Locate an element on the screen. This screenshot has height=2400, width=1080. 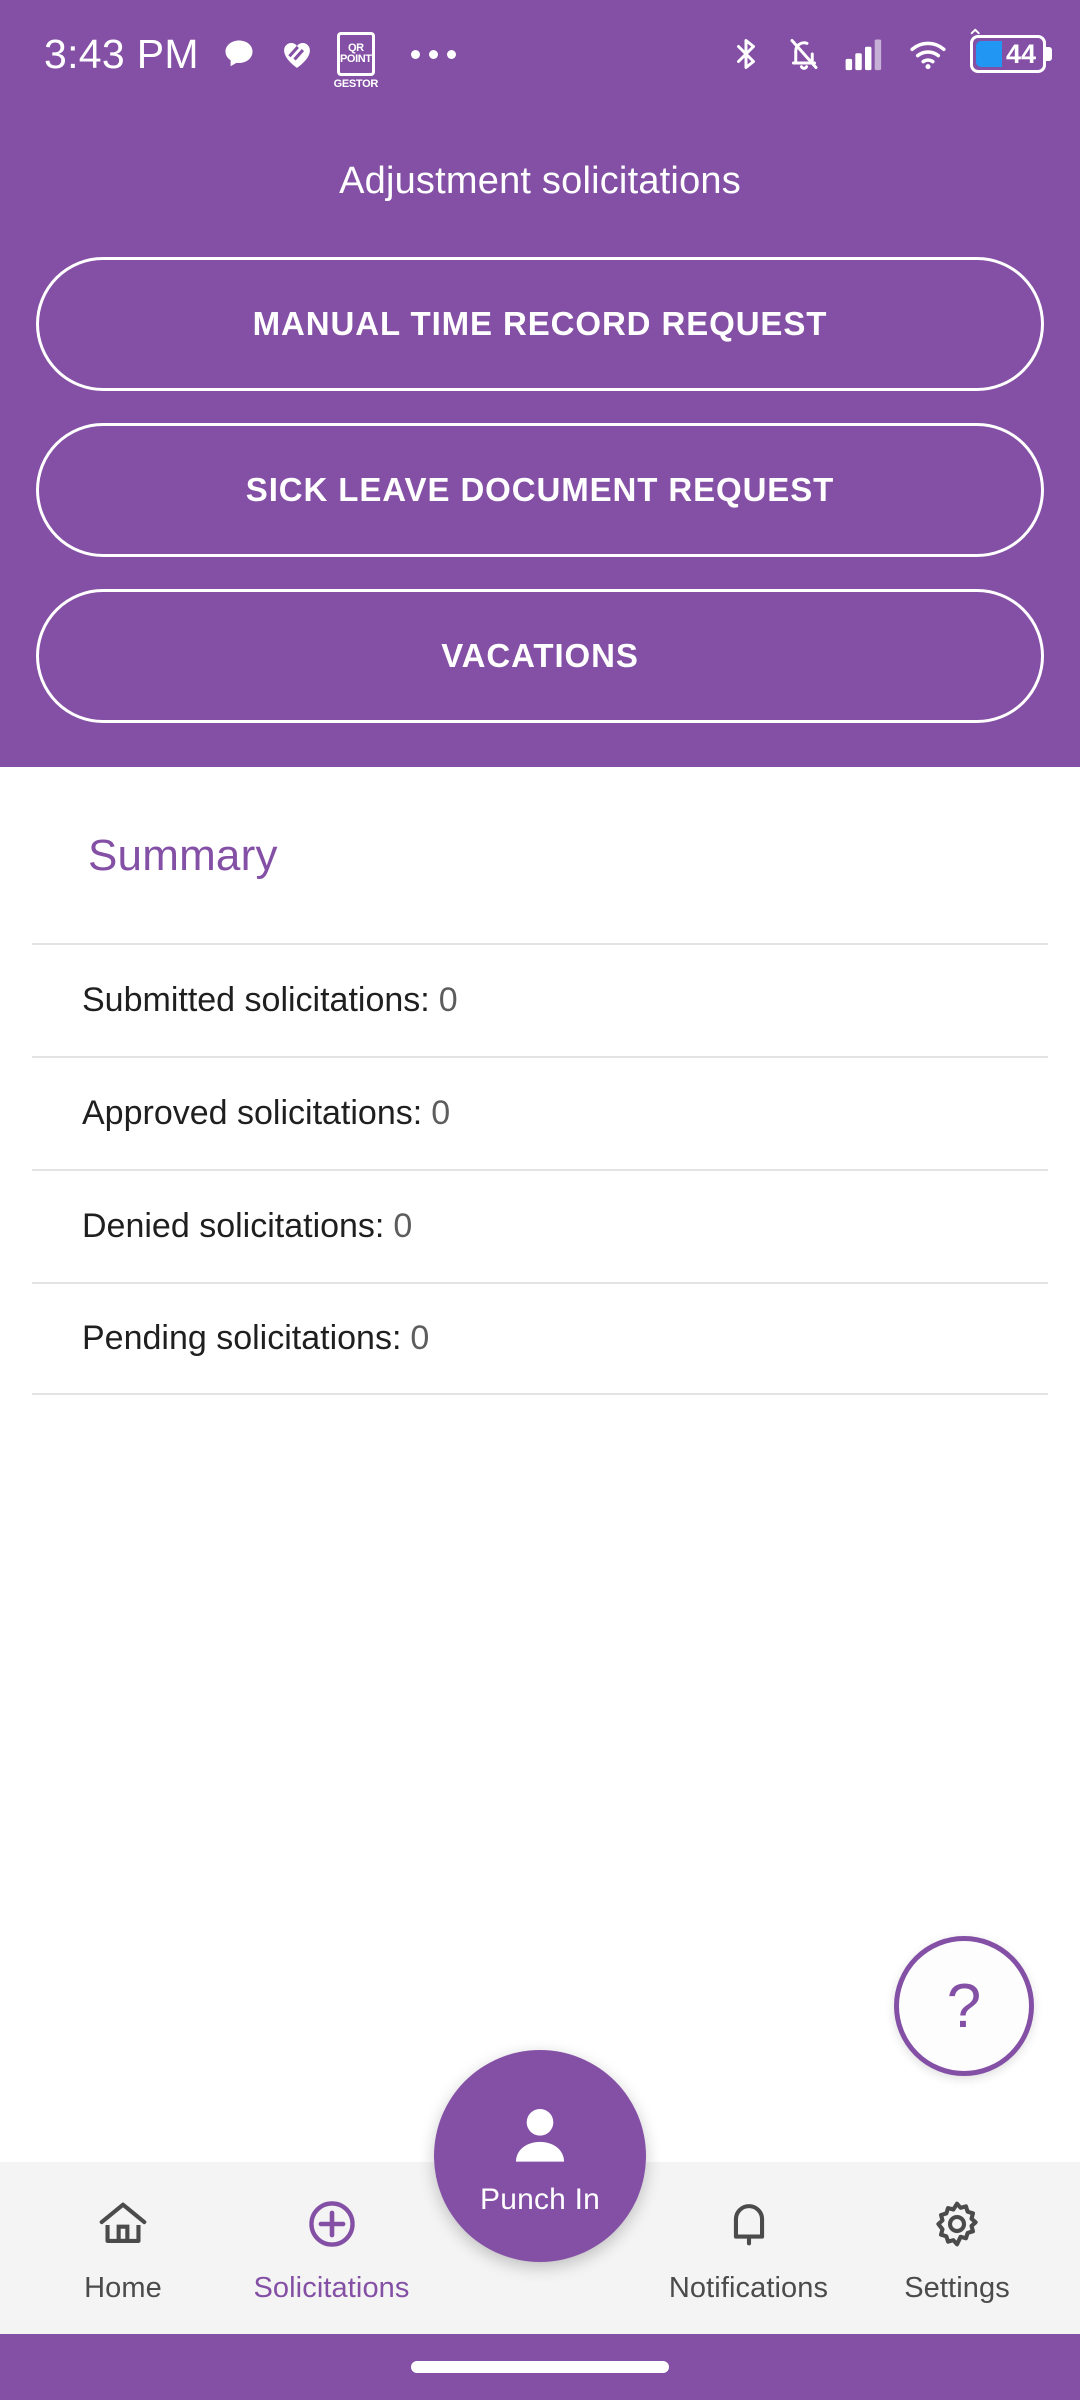
summary-label: Submitted solicitations: is located at coordinates (256, 1000).